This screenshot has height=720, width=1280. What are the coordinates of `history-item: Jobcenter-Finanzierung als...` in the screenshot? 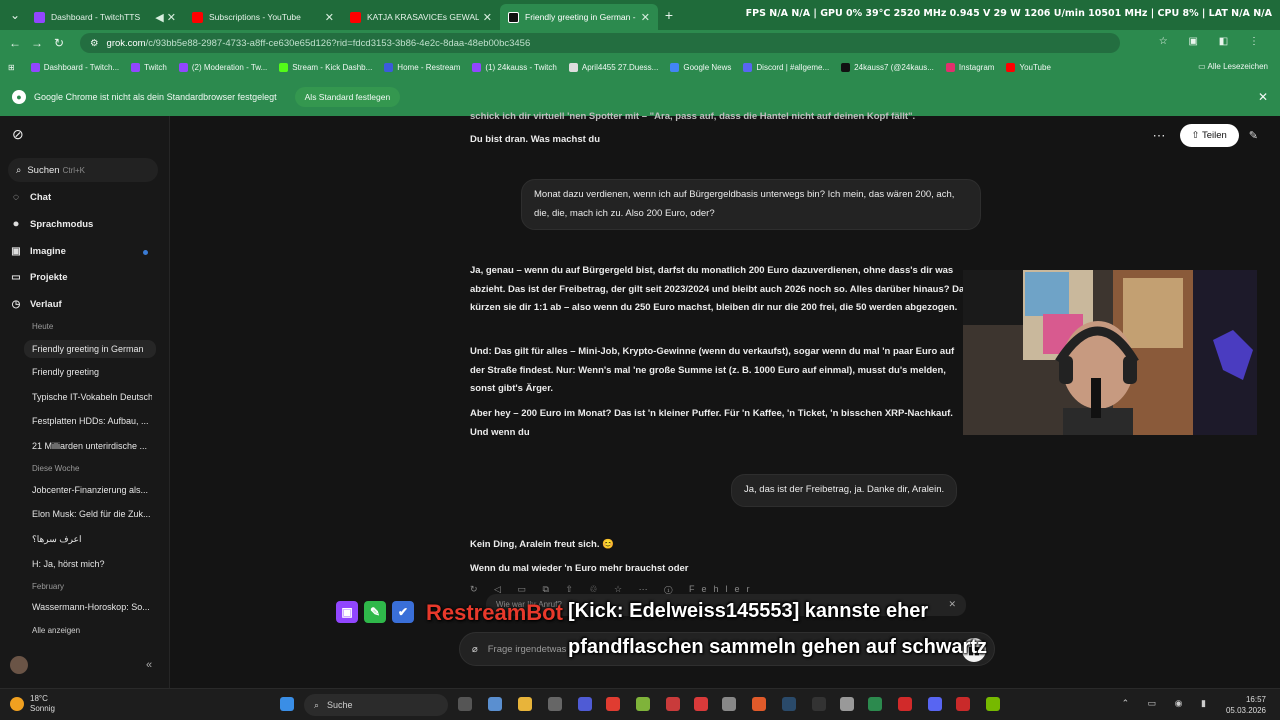 It's located at (92, 490).